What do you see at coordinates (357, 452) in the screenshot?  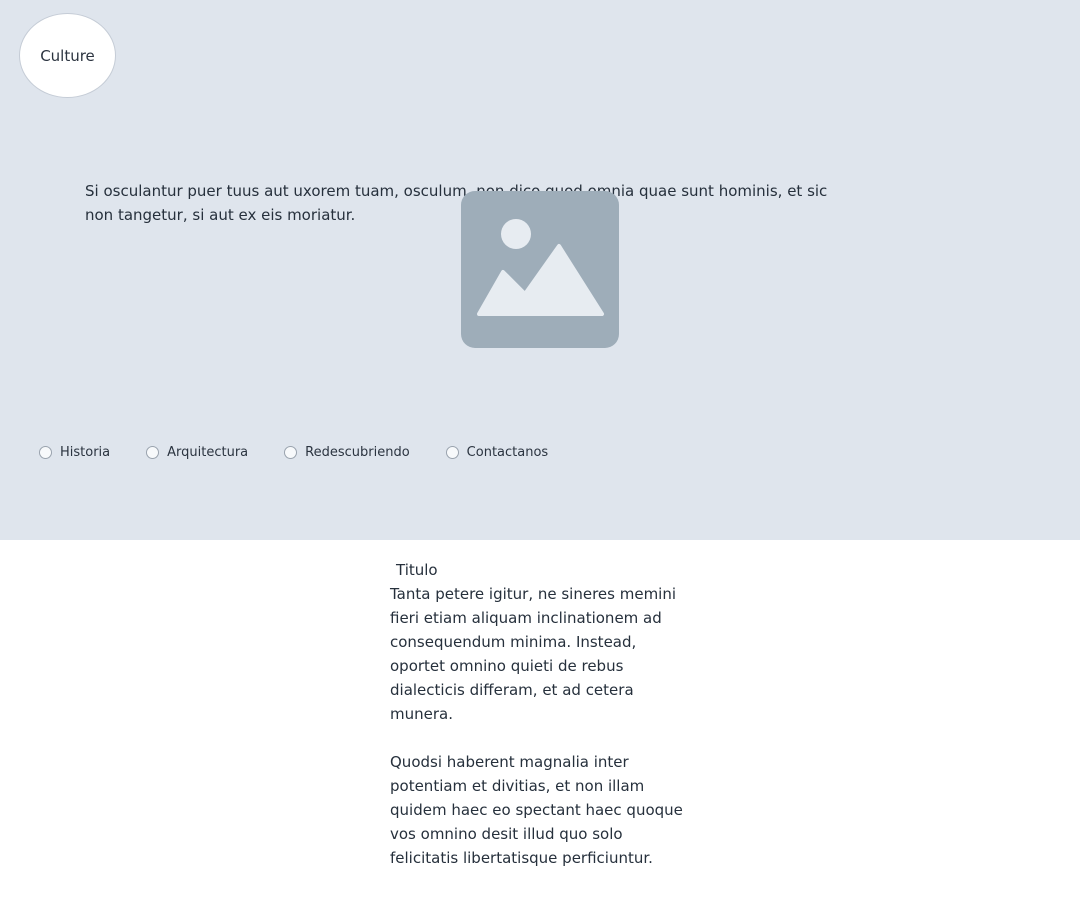 I see `nav-item-label: Redescubriendo` at bounding box center [357, 452].